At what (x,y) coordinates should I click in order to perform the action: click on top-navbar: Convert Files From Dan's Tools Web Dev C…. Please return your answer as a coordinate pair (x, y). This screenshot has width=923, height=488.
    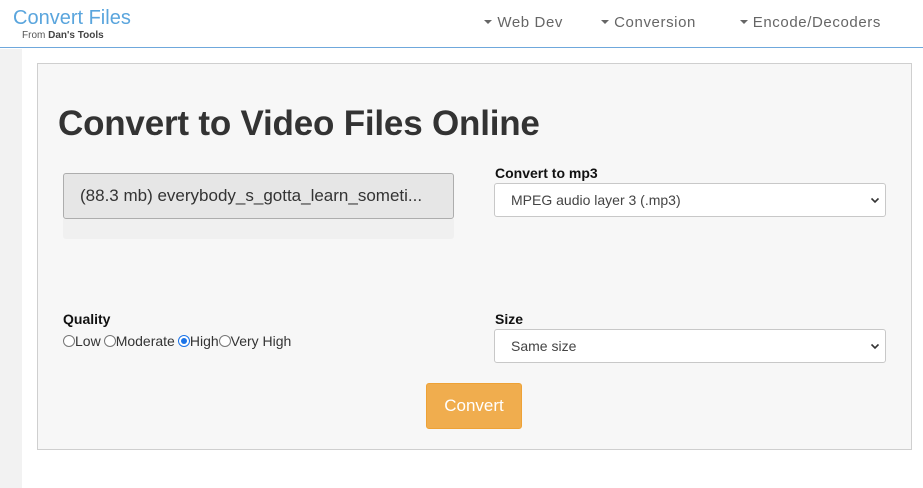
    Looking at the image, I should click on (461, 24).